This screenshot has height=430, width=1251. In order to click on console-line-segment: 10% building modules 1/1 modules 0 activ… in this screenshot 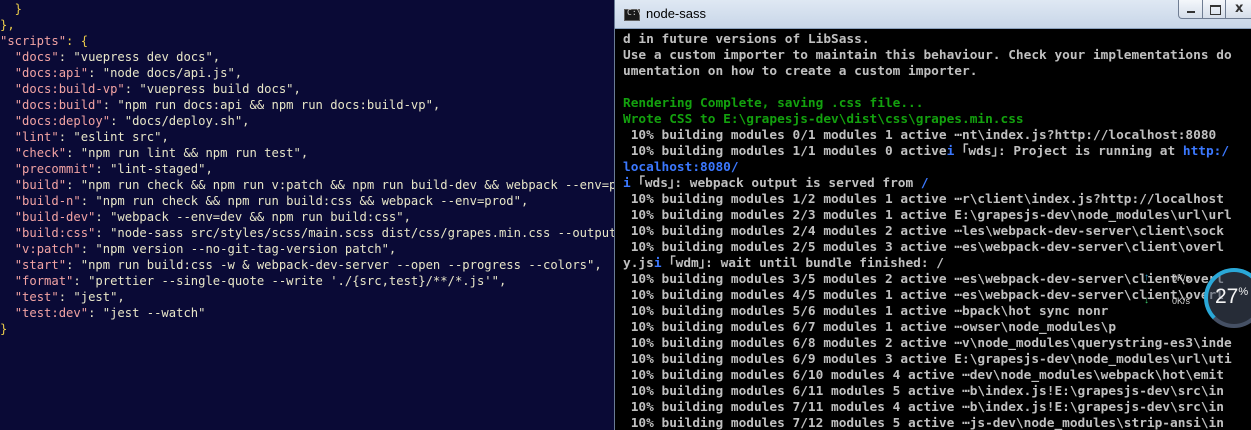, I will do `click(785, 151)`.